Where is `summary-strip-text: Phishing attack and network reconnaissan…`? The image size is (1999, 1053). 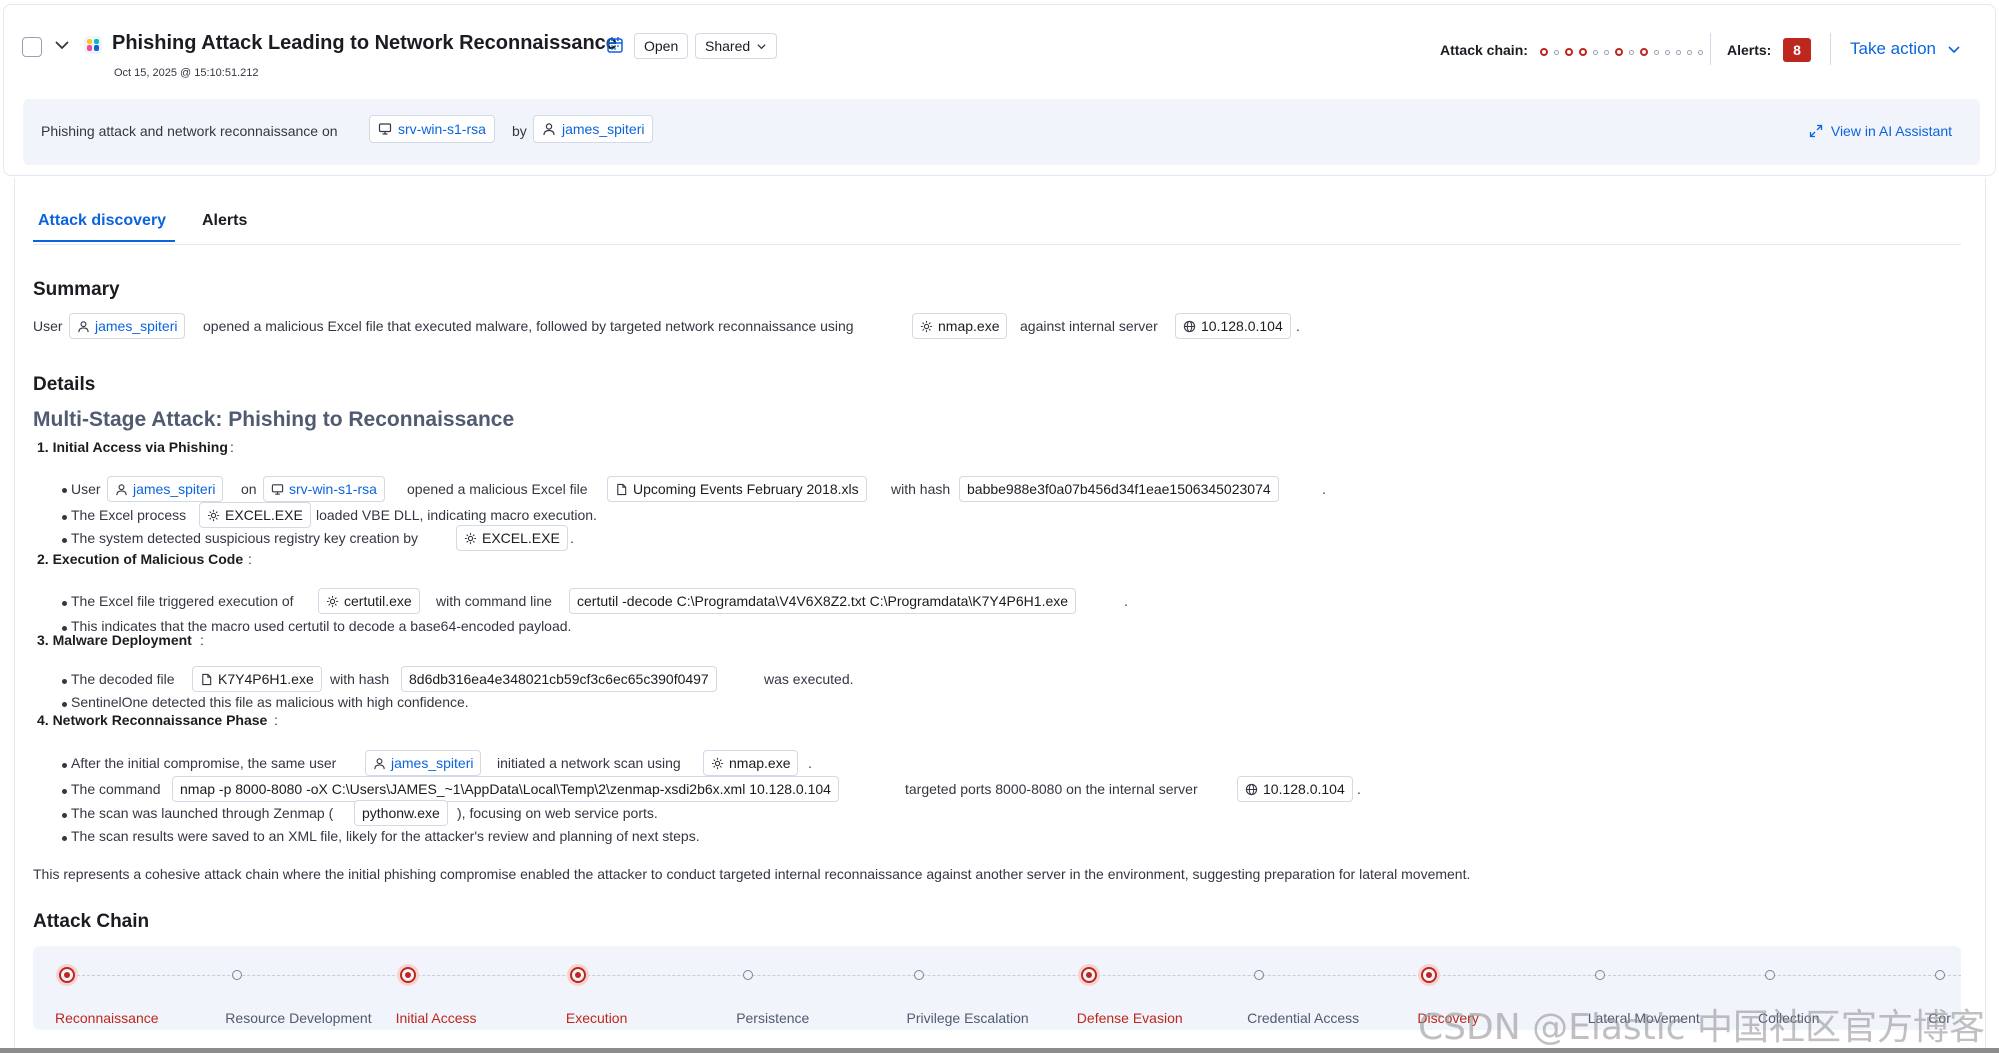 summary-strip-text: Phishing attack and network reconnaissan… is located at coordinates (189, 131).